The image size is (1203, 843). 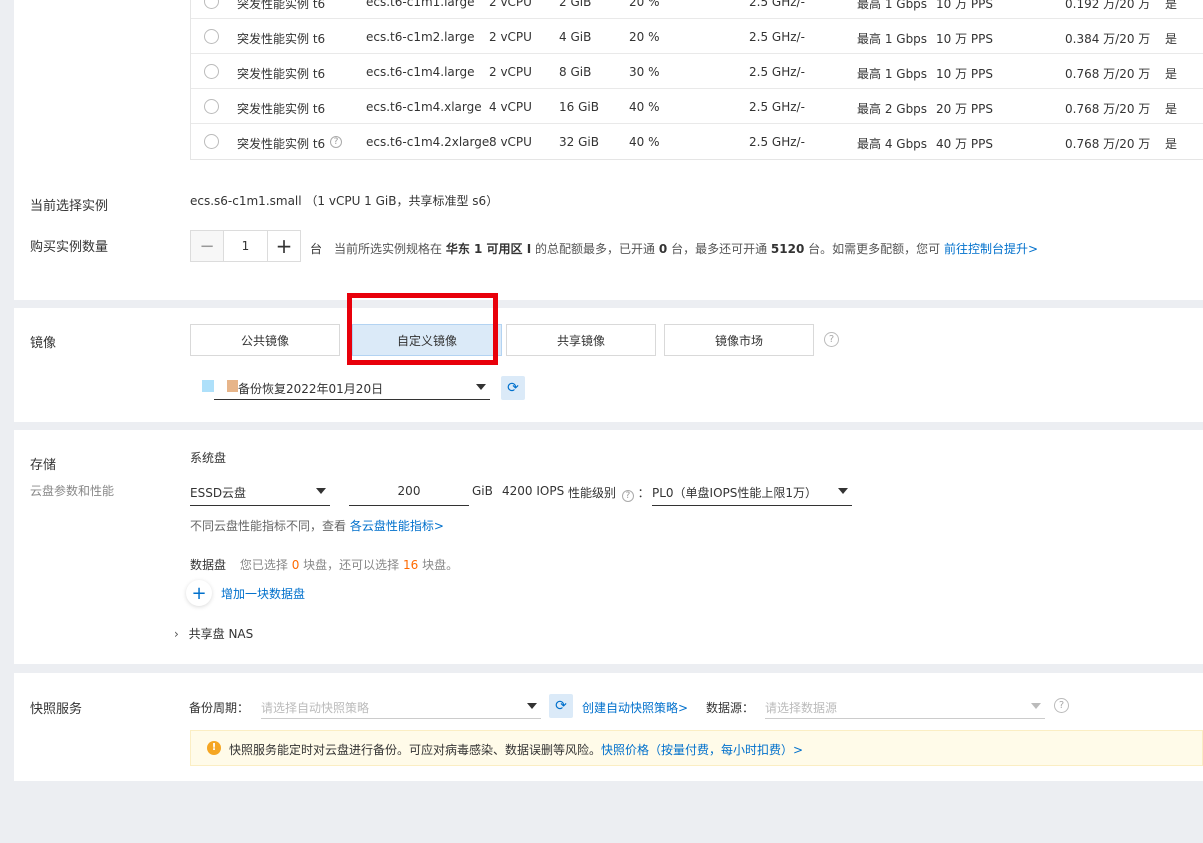 What do you see at coordinates (831, 339) in the screenshot?
I see `image-help-icon: ?` at bounding box center [831, 339].